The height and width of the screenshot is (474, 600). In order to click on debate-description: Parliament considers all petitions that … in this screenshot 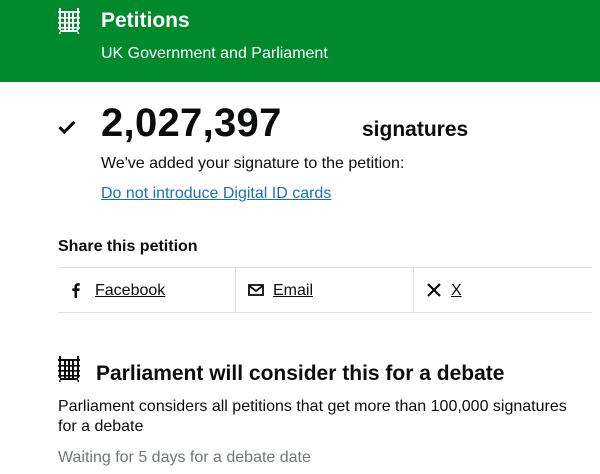, I will do `click(312, 416)`.